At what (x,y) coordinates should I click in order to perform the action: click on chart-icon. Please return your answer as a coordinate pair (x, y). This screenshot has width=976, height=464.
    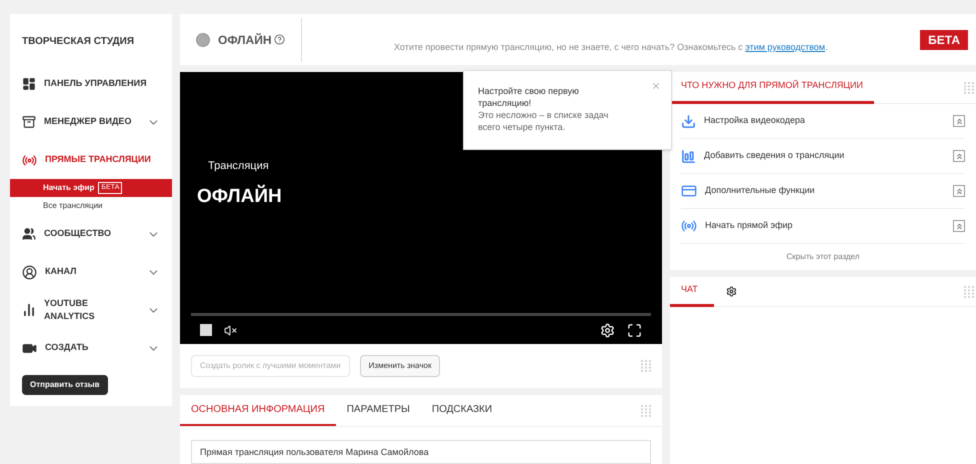
    Looking at the image, I should click on (688, 156).